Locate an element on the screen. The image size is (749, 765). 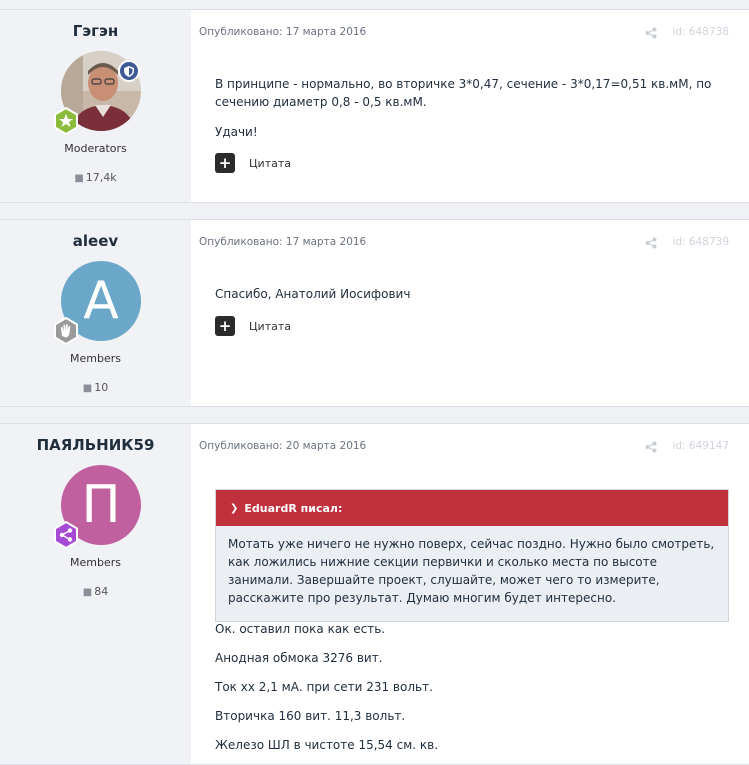
quote-header: ❯ EduardR писал: is located at coordinates (472, 508).